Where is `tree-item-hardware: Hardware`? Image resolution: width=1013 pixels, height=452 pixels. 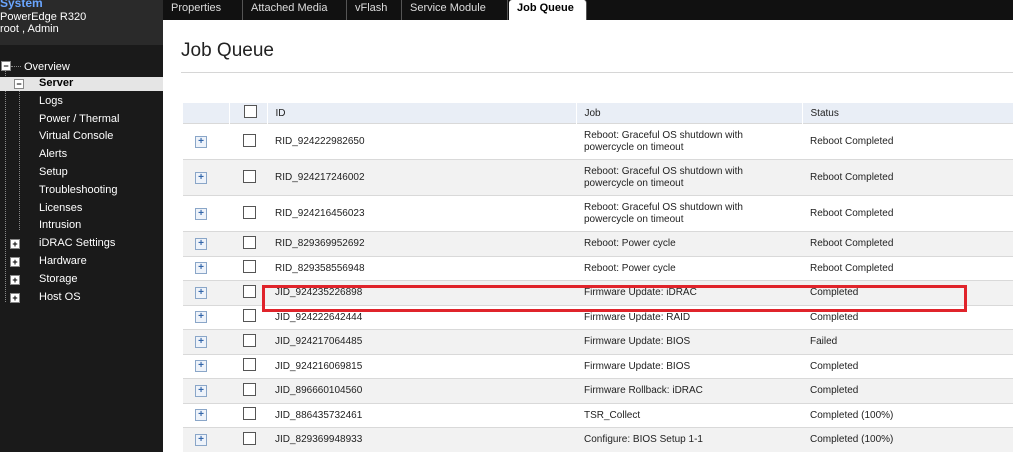 tree-item-hardware: Hardware is located at coordinates (63, 261).